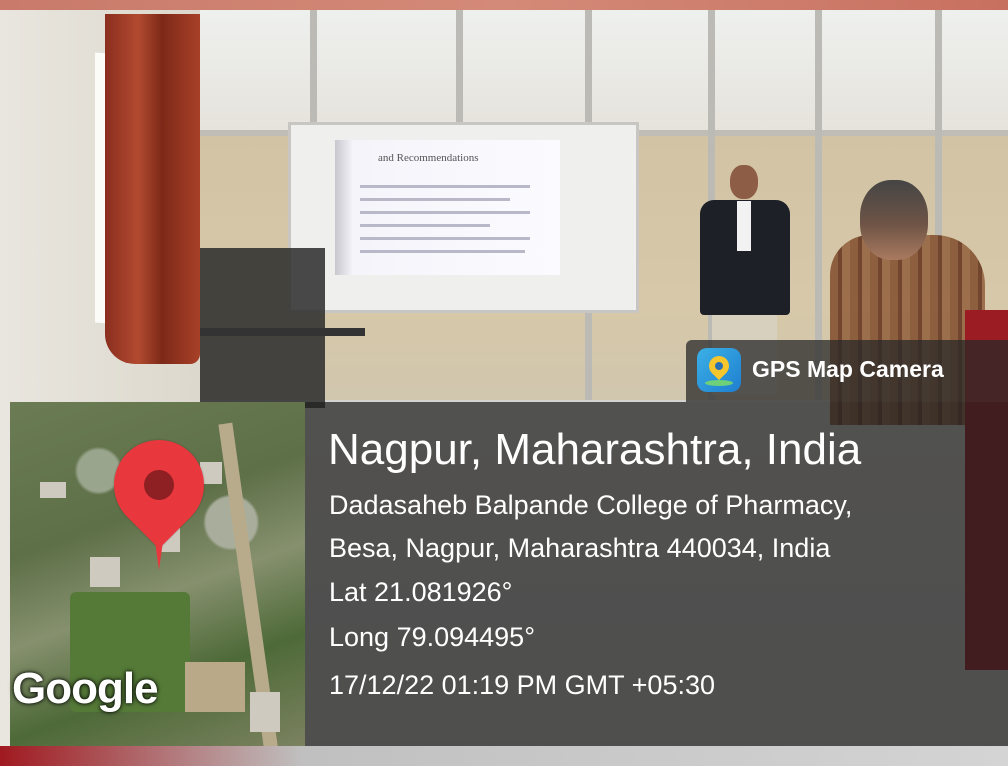 The image size is (1008, 766). Describe the element at coordinates (504, 756) in the screenshot. I see `bottom-edge` at that location.